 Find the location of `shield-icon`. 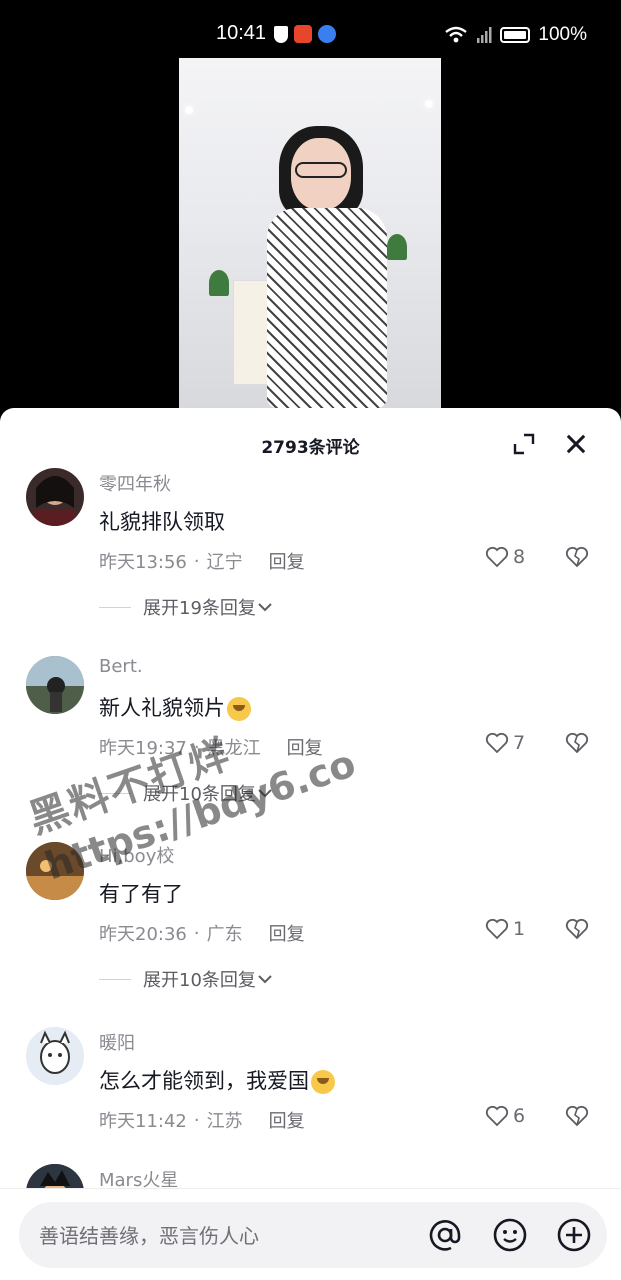

shield-icon is located at coordinates (281, 34).